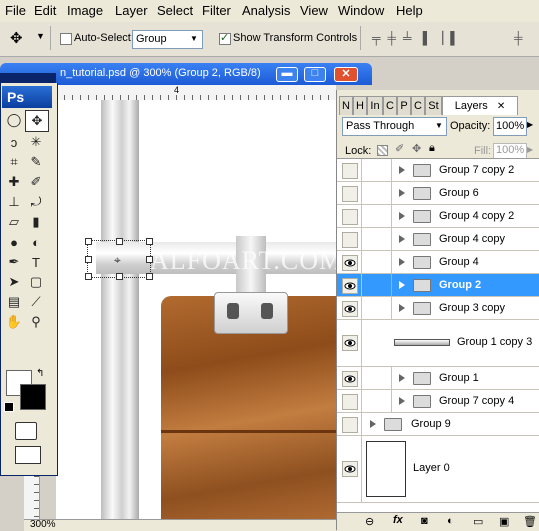  Describe the element at coordinates (438, 401) in the screenshot. I see `layer-row: Group 7 copy 4` at that location.